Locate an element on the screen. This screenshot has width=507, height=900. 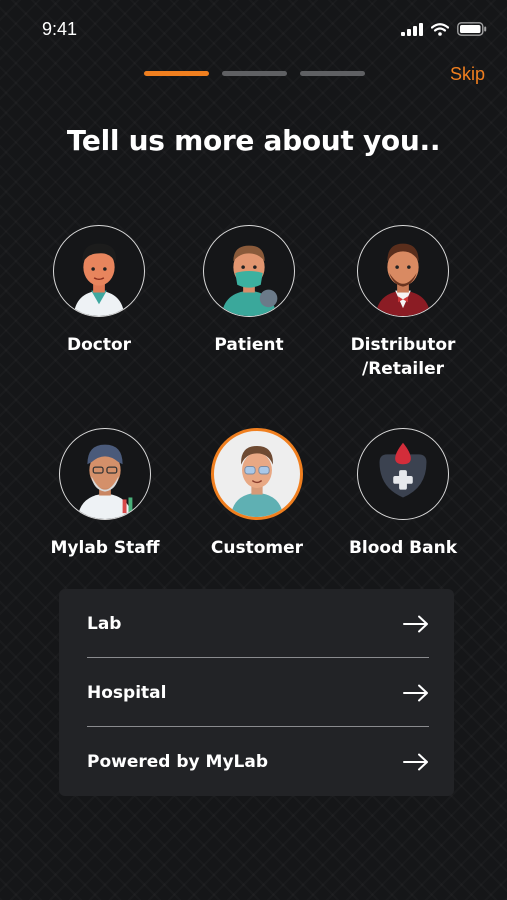
list-item-label: Hospital is located at coordinates (127, 692).